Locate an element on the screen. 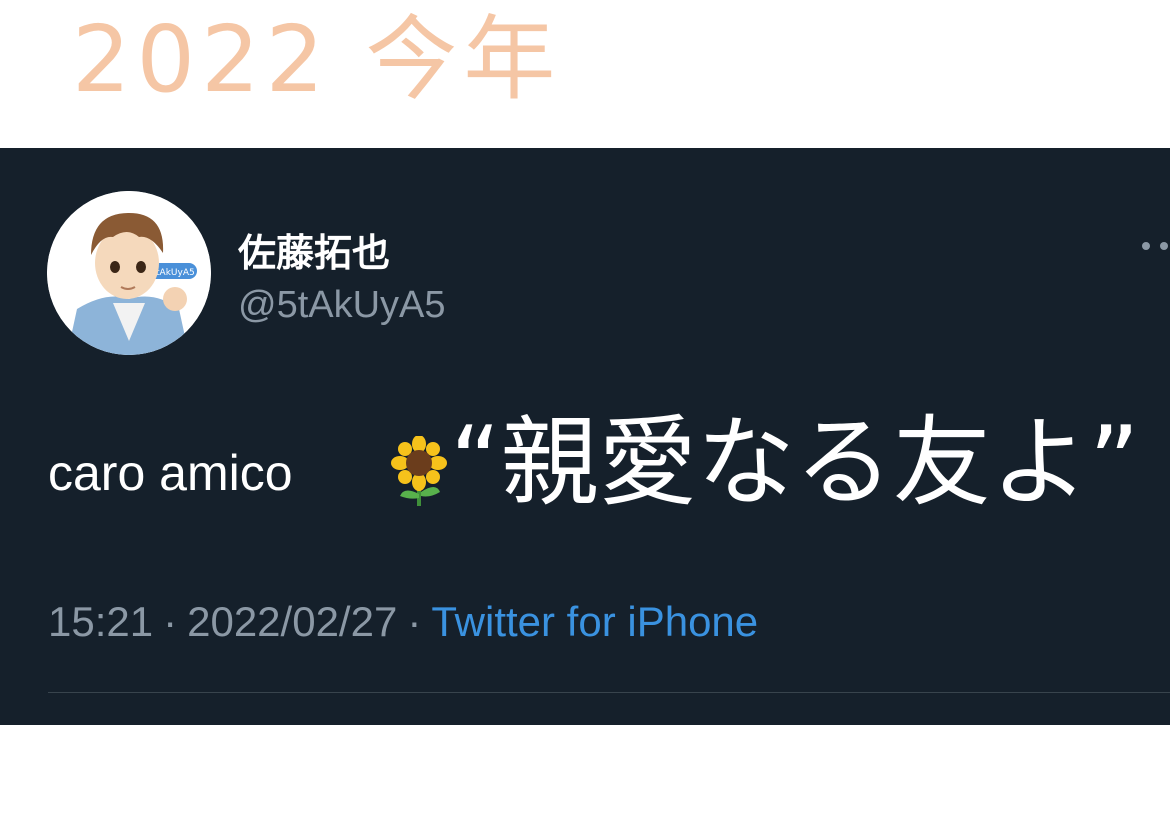 The height and width of the screenshot is (825, 1170). handwritten-year-annotation: 2022 今年 is located at coordinates (317, 59).